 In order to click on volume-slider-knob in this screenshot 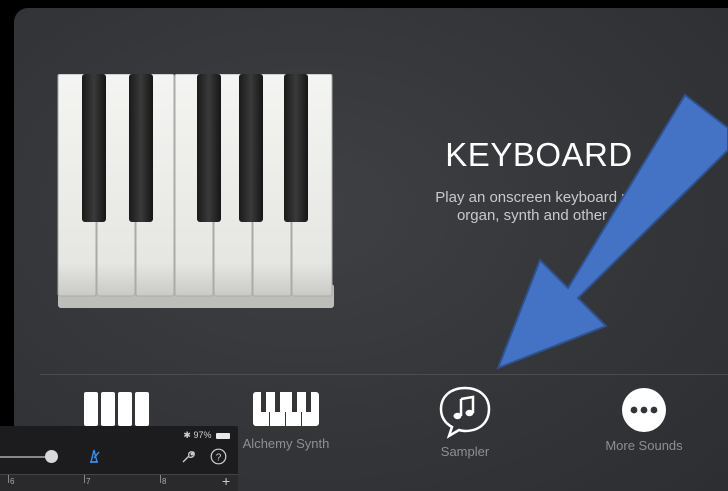, I will do `click(51, 456)`.